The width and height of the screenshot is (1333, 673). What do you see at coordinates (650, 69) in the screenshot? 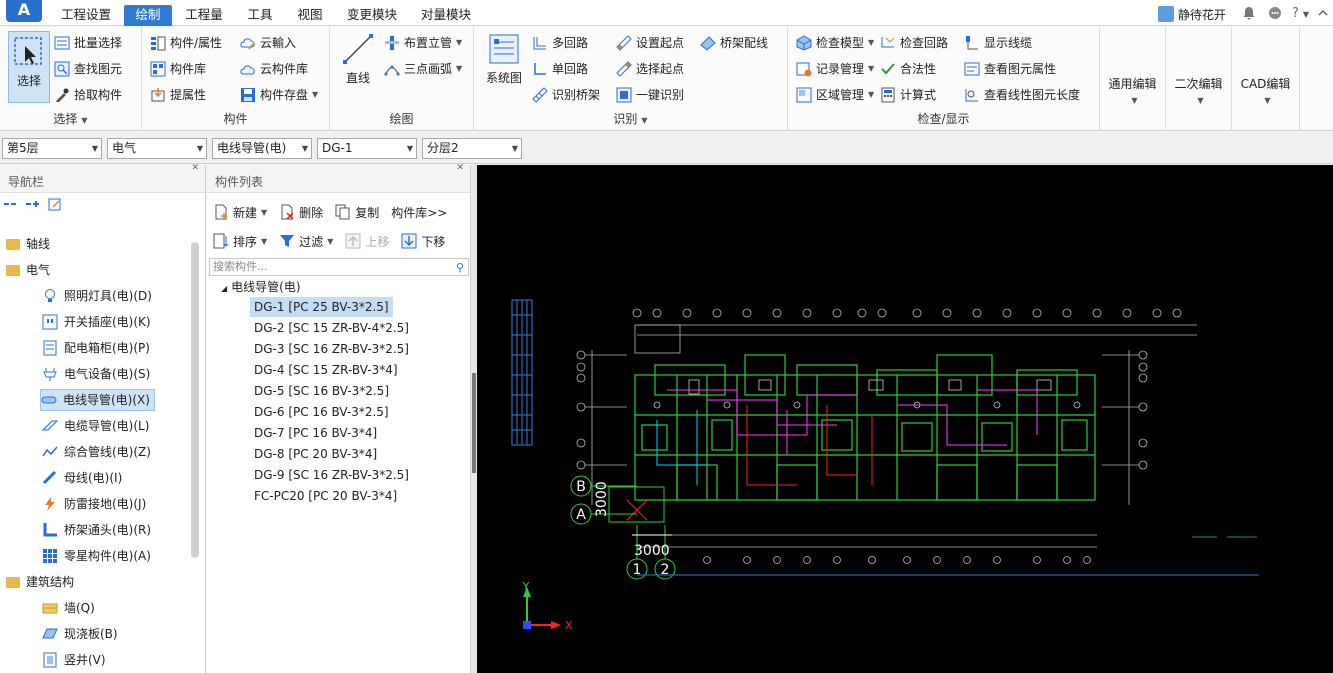
I see `choose-start-button: 选择起点` at bounding box center [650, 69].